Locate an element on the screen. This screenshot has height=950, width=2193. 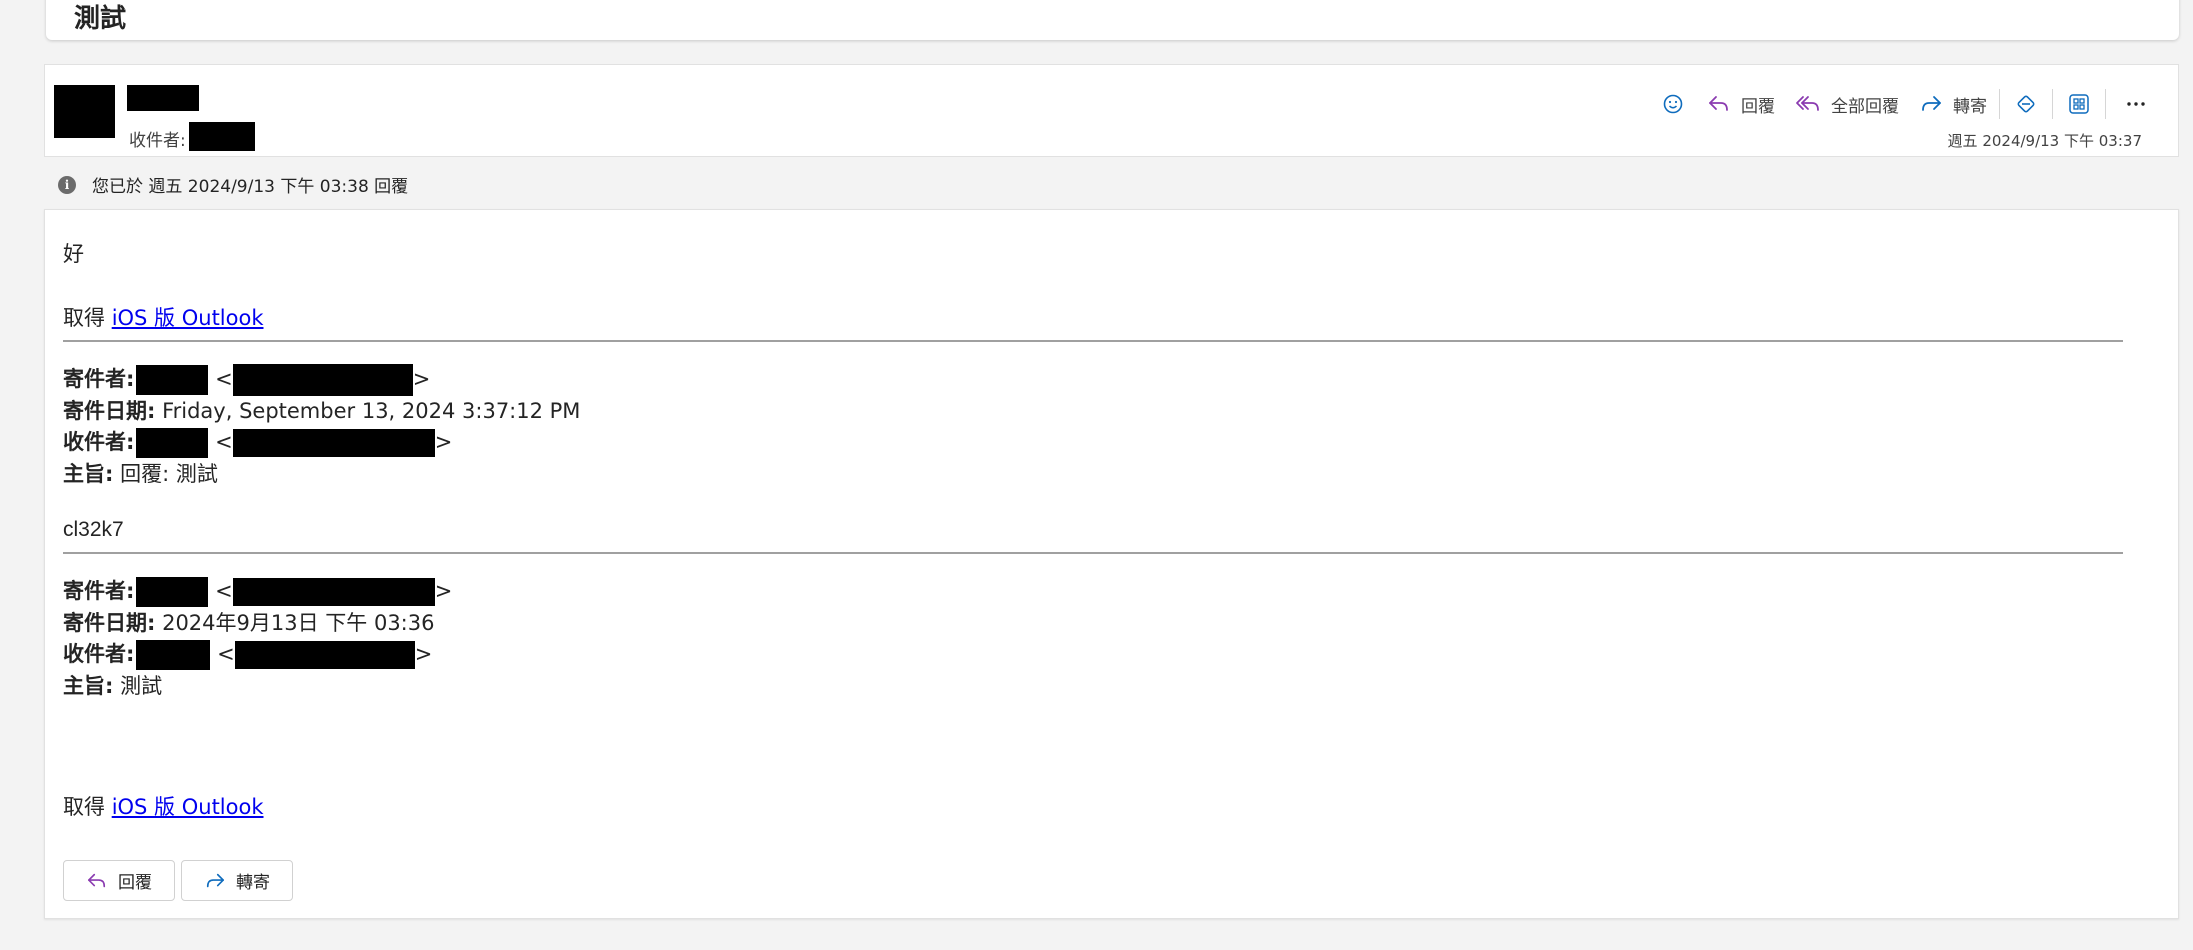
loop-button is located at coordinates (2026, 104).